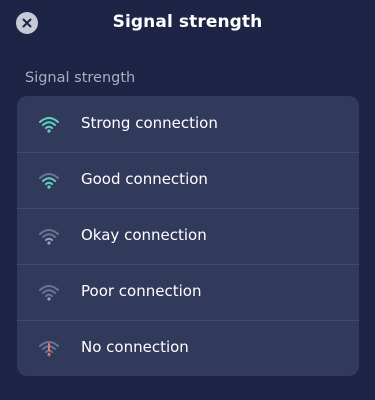  Describe the element at coordinates (80, 78) in the screenshot. I see `section-label: Signal strength` at that location.